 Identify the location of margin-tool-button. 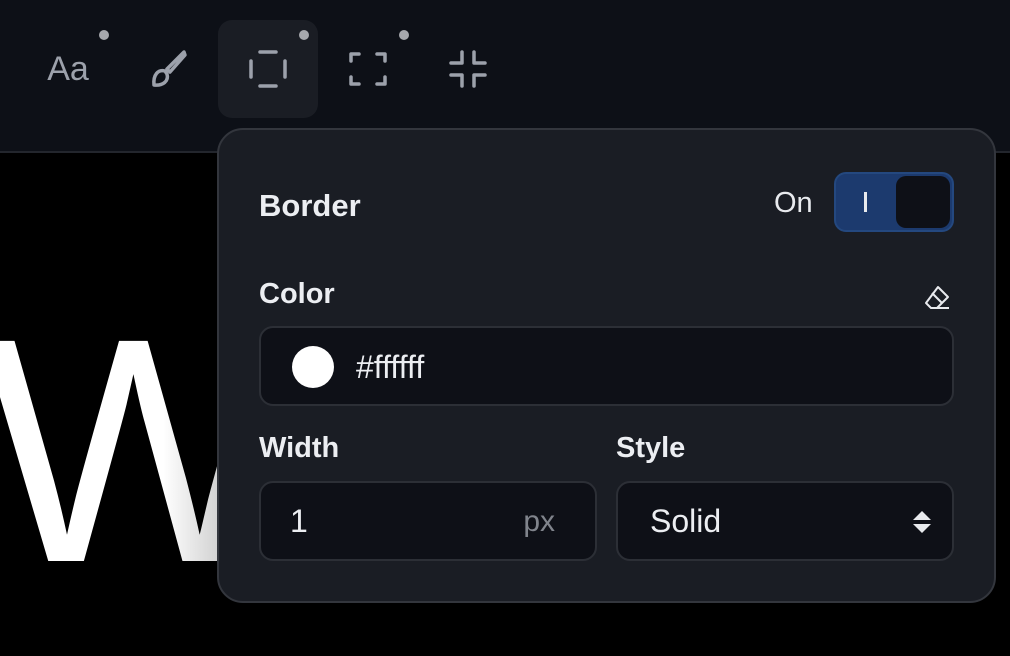
(468, 69).